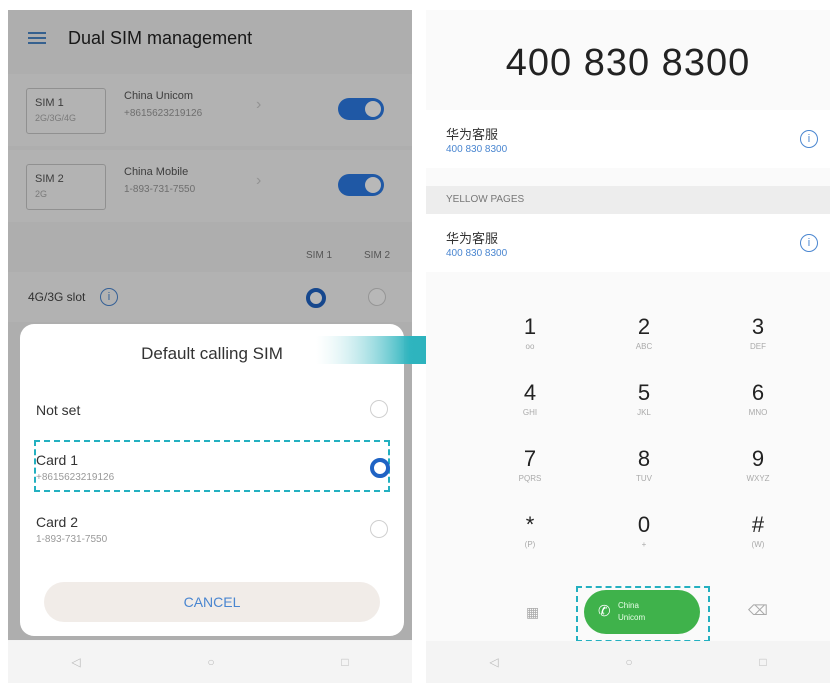 Image resolution: width=834 pixels, height=693 pixels. I want to click on key-digit: 0, so click(644, 524).